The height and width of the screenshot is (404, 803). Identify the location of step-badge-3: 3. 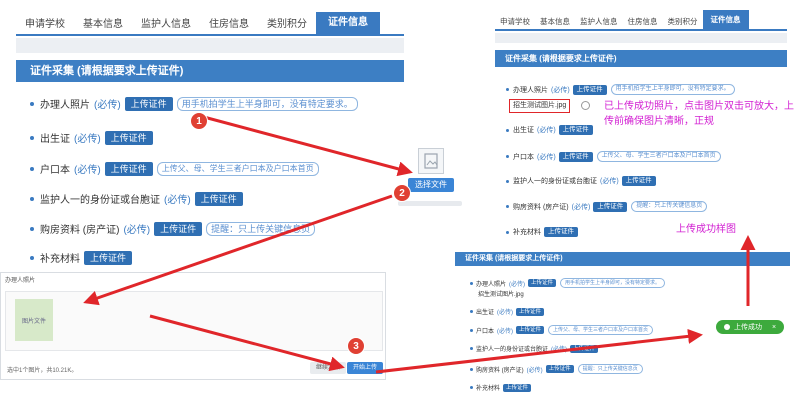
(356, 346).